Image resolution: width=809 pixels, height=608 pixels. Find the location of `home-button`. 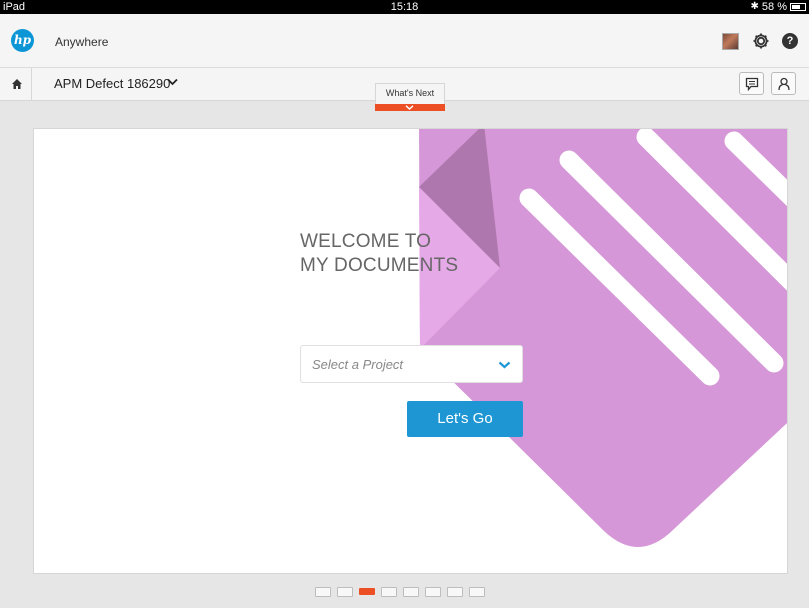

home-button is located at coordinates (16, 84).